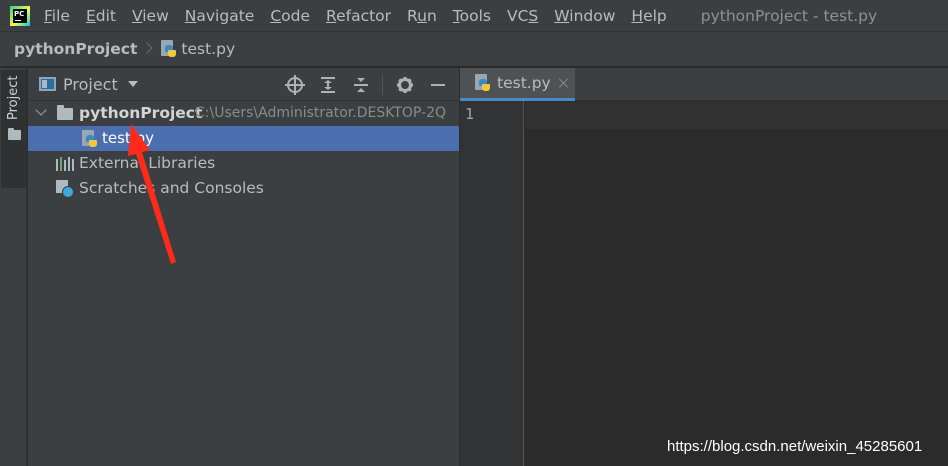 Image resolution: width=948 pixels, height=466 pixels. Describe the element at coordinates (382, 84) in the screenshot. I see `toolbar-divider` at that location.